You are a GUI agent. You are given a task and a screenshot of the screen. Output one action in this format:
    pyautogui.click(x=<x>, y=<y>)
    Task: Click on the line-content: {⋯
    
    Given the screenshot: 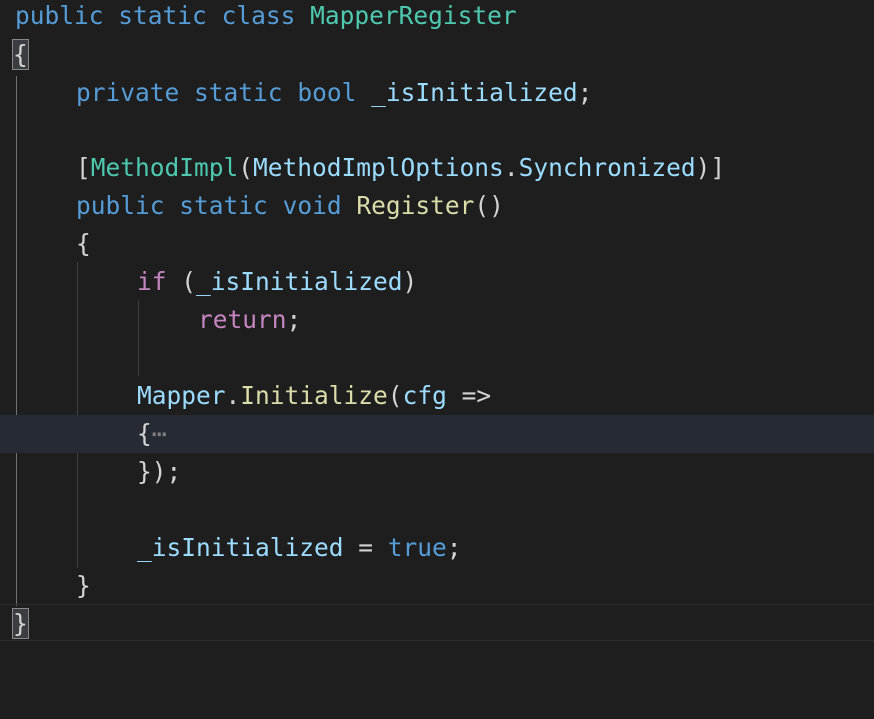 What is the action you would take?
    pyautogui.click(x=152, y=434)
    